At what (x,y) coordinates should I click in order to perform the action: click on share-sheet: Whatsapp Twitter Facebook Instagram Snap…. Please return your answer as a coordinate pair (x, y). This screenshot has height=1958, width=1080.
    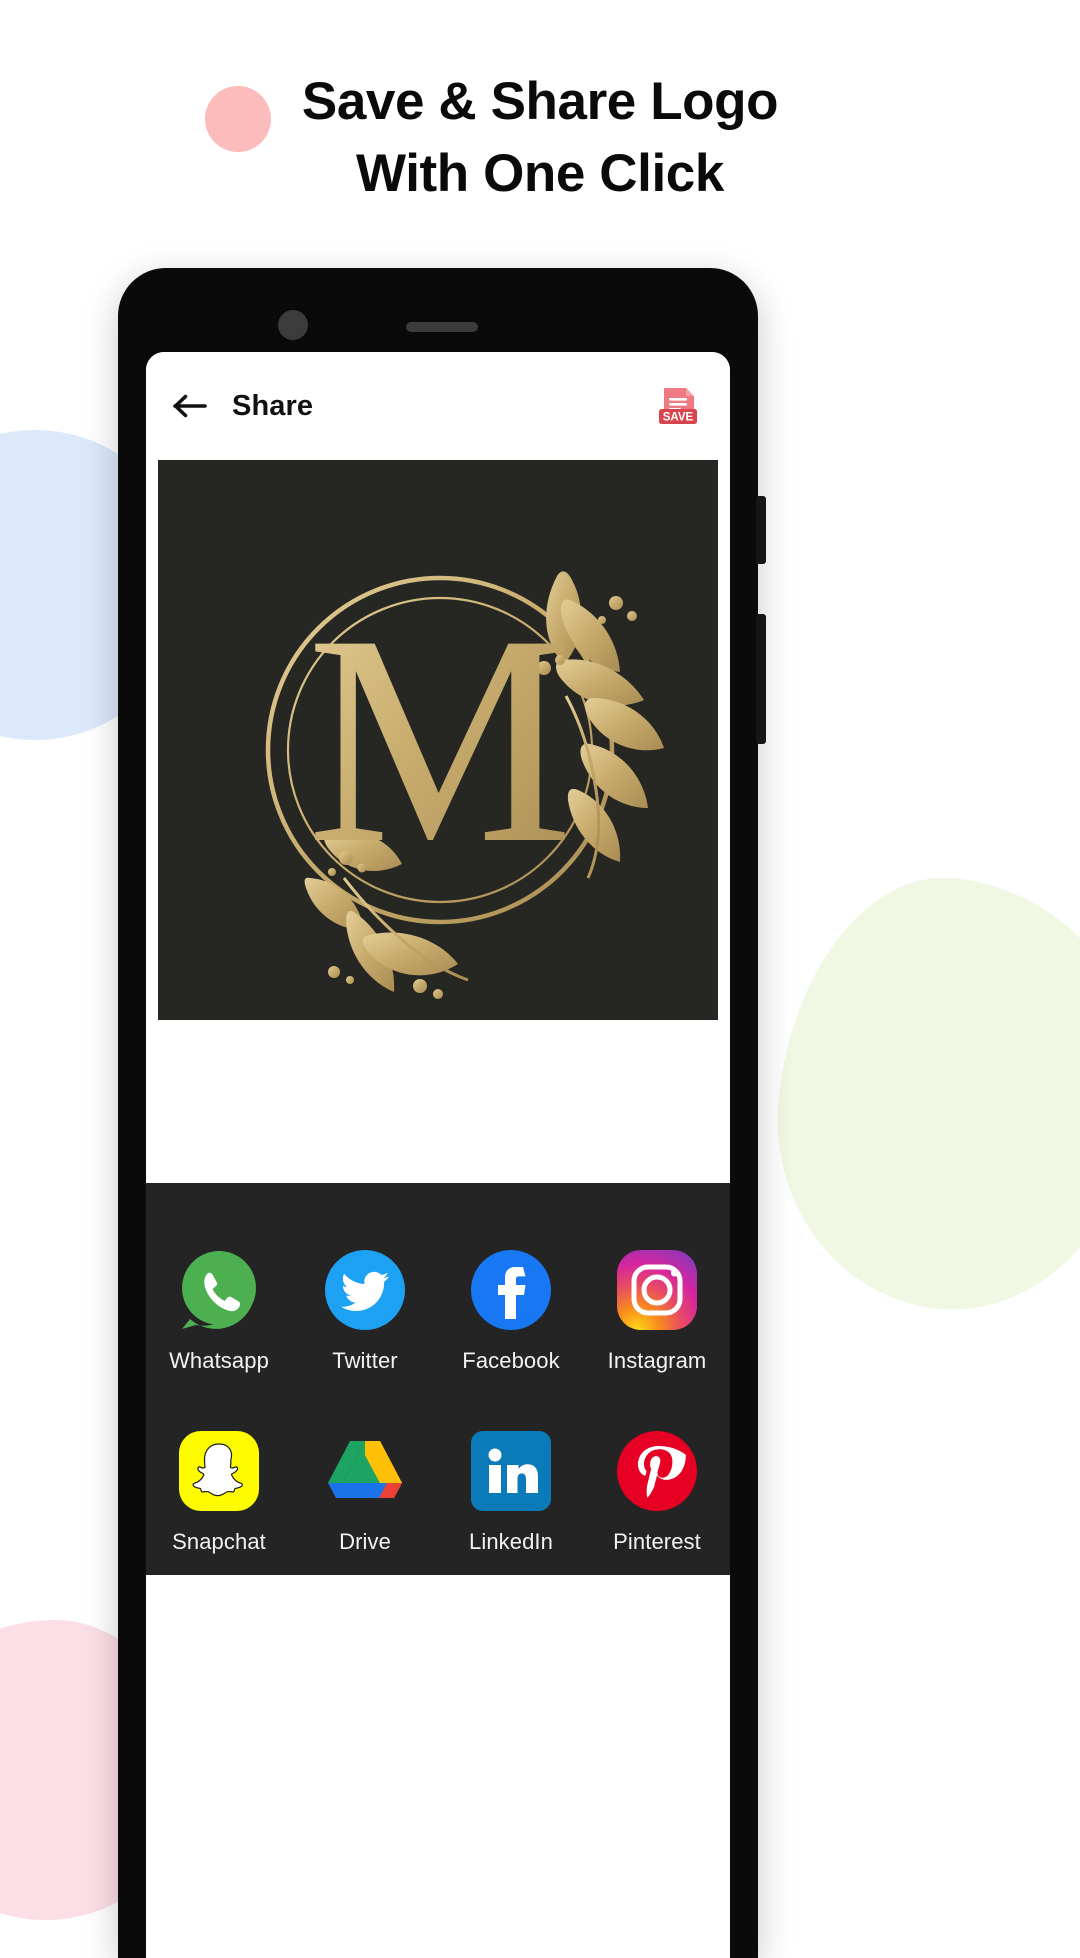
    Looking at the image, I should click on (438, 1379).